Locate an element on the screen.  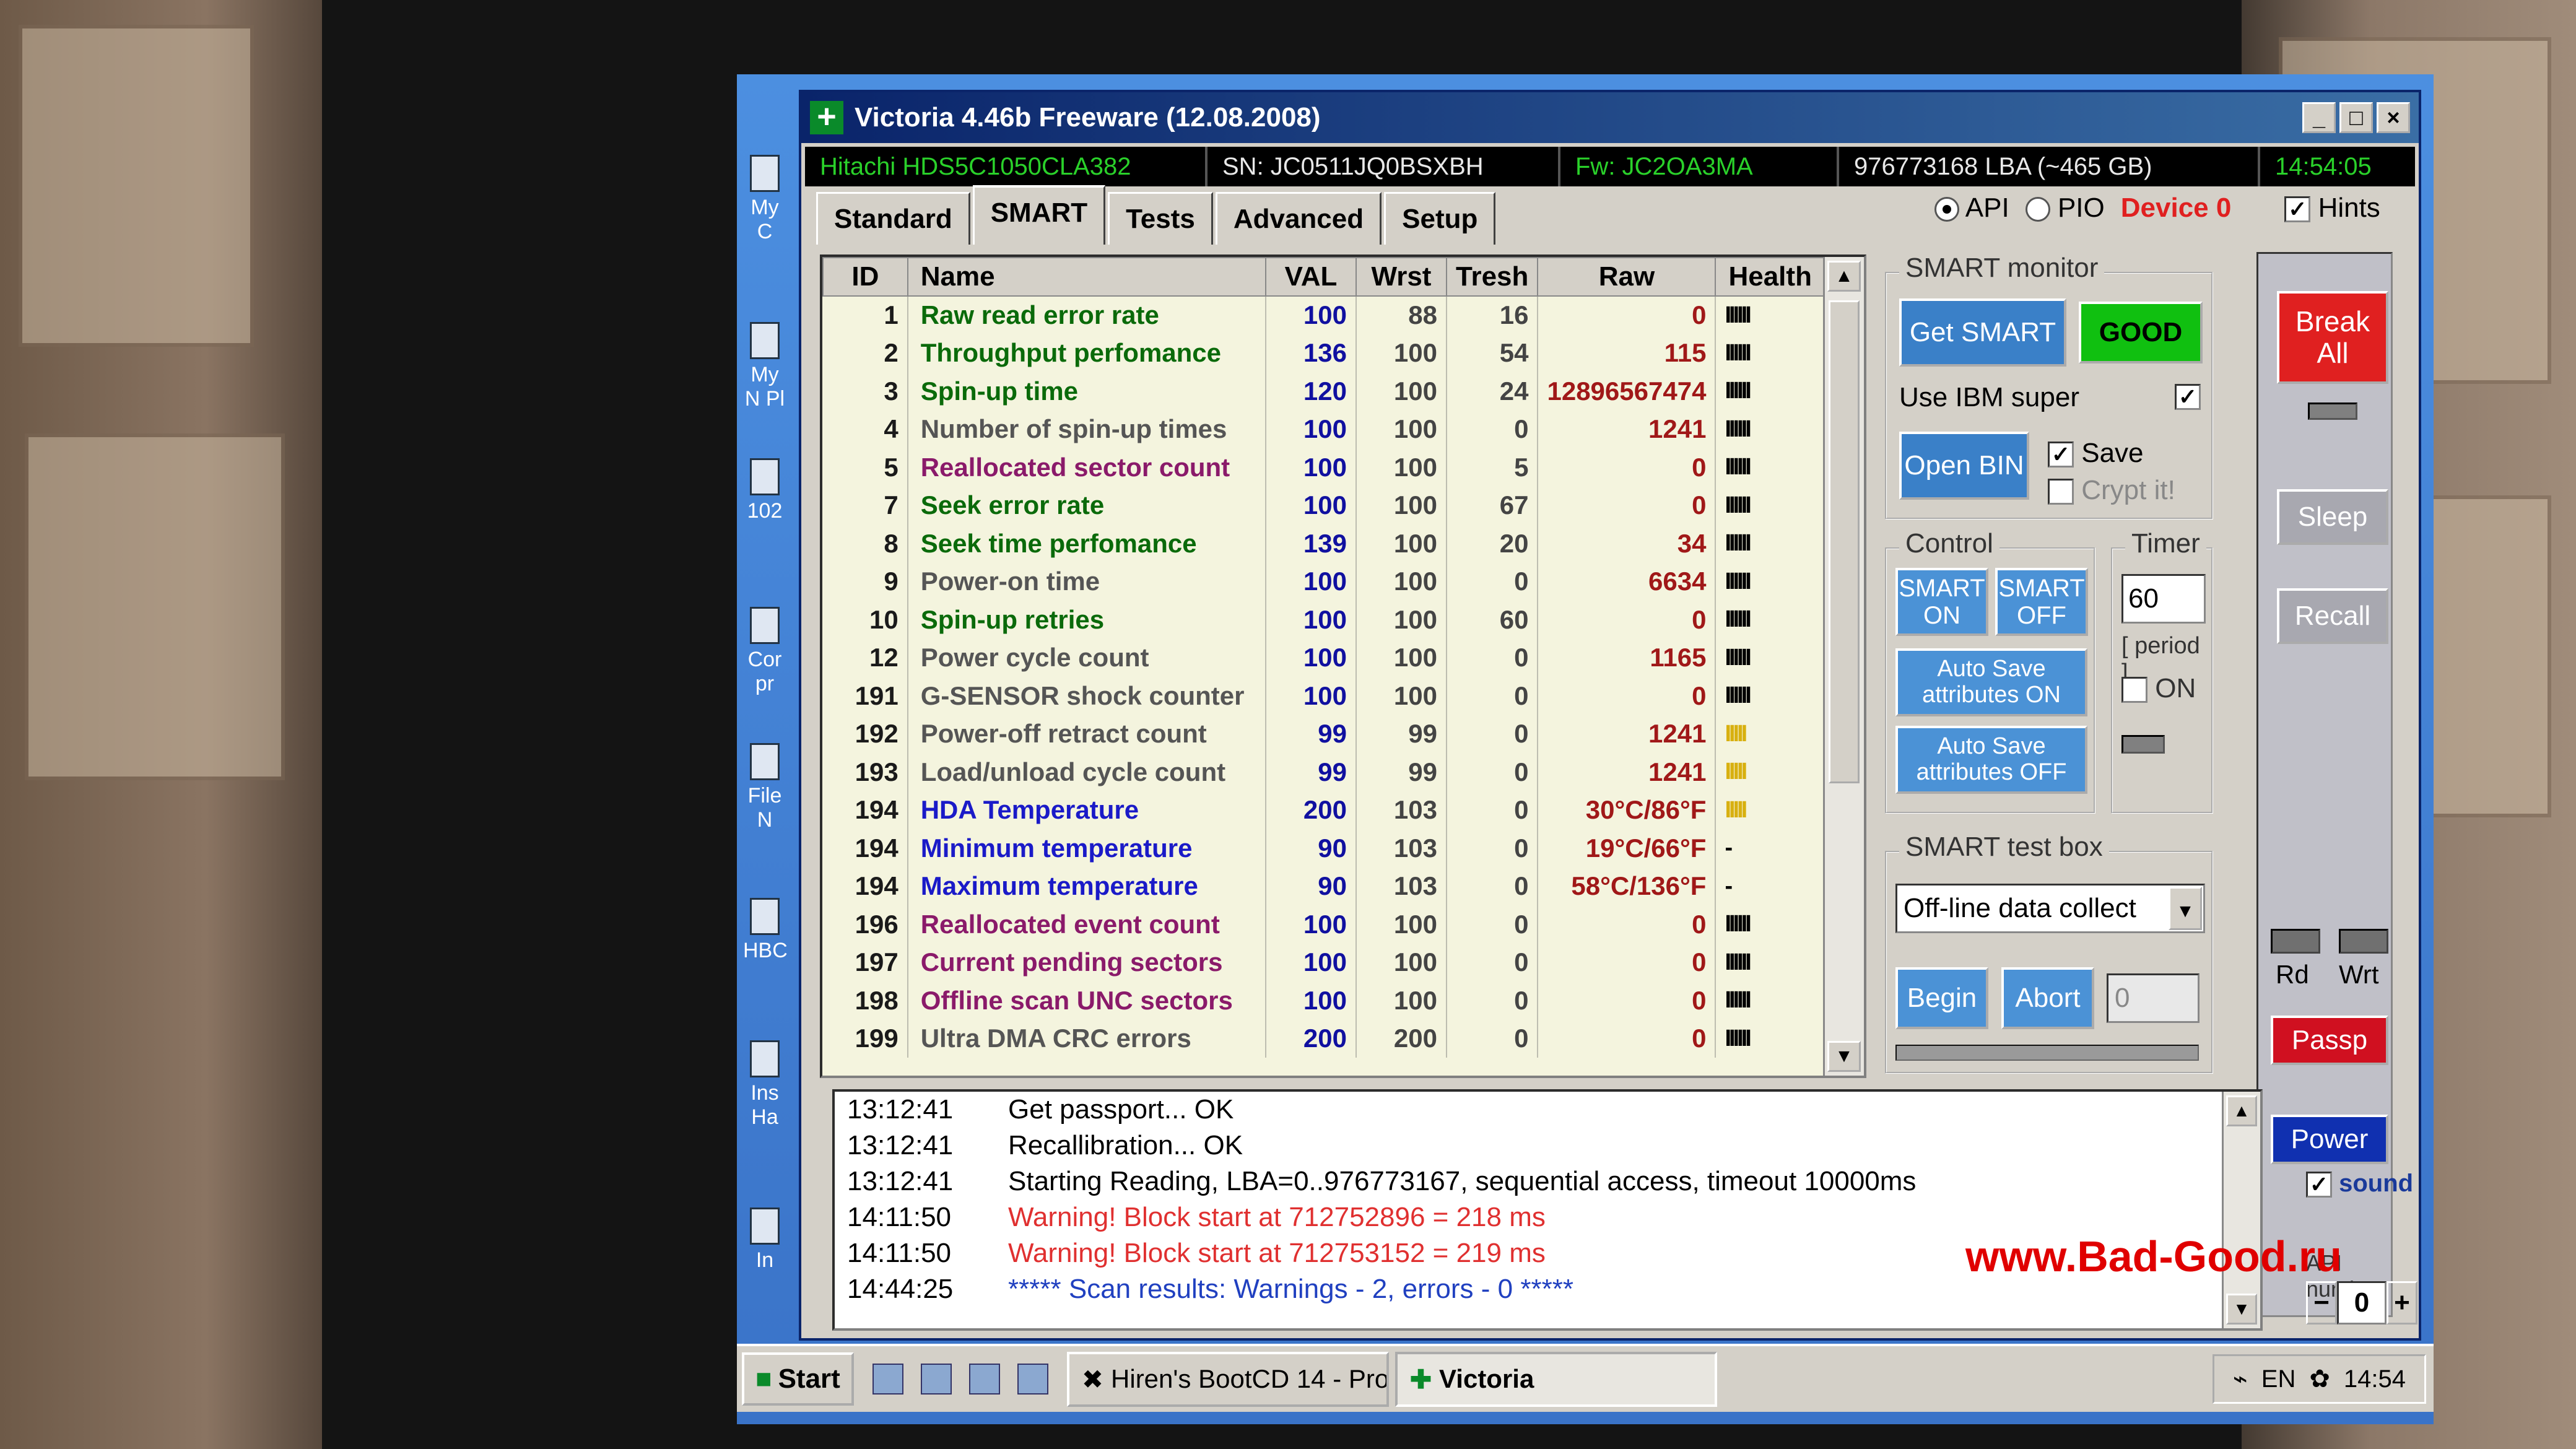
app-cross-icon: + is located at coordinates (826, 117).